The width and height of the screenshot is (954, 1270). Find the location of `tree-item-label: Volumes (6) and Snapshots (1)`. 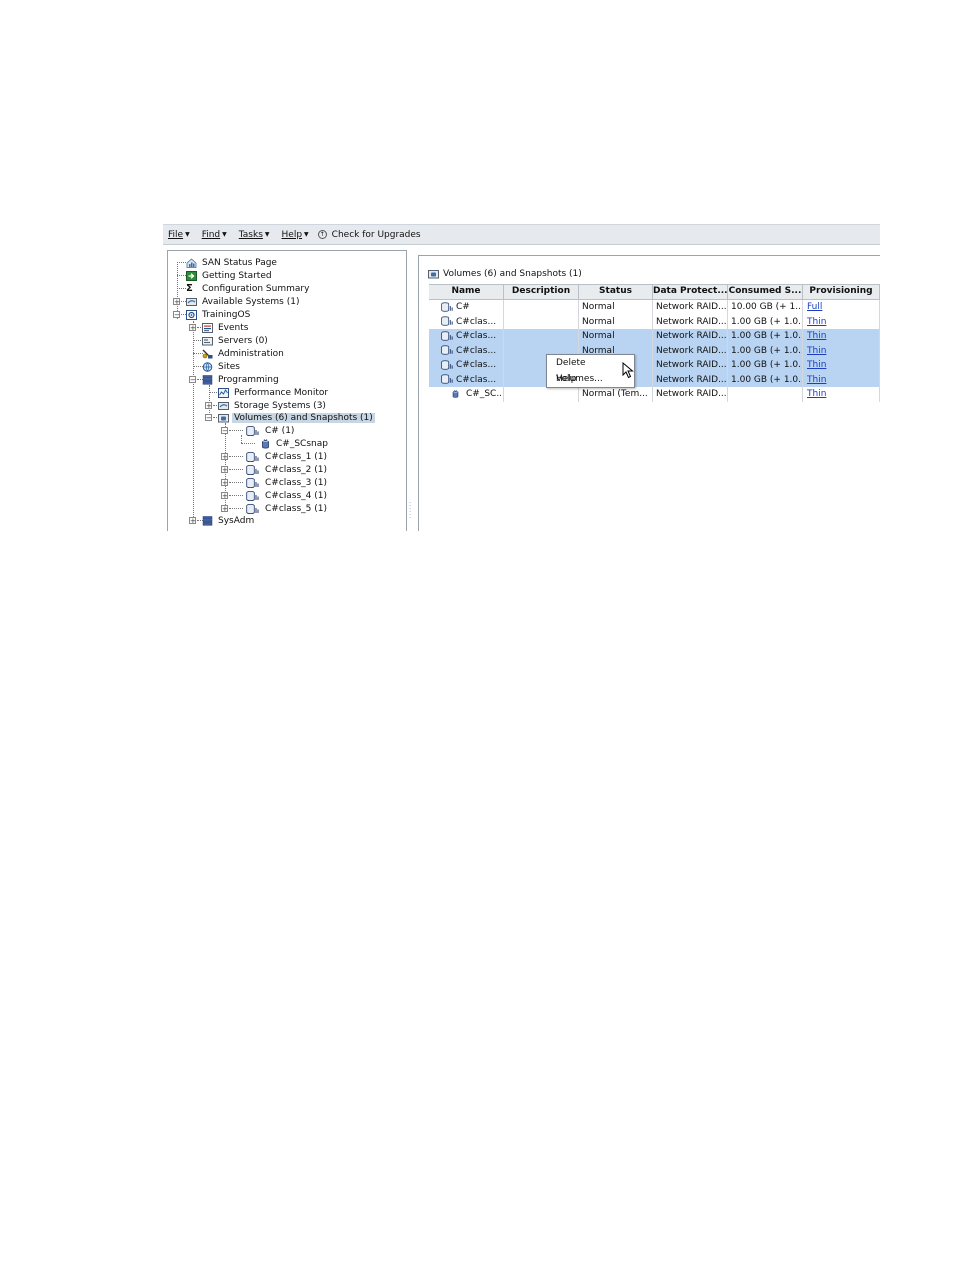

tree-item-label: Volumes (6) and Snapshots (1) is located at coordinates (303, 417).